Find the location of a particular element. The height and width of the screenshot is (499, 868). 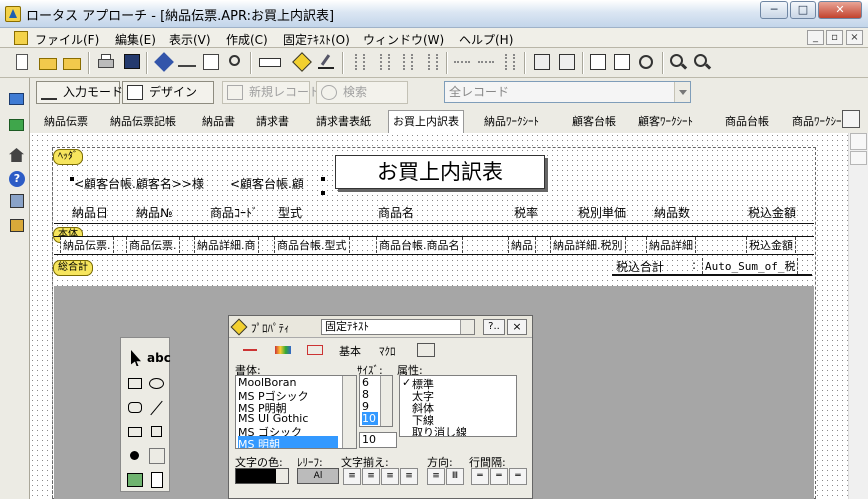

find-icon is located at coordinates (236, 62).